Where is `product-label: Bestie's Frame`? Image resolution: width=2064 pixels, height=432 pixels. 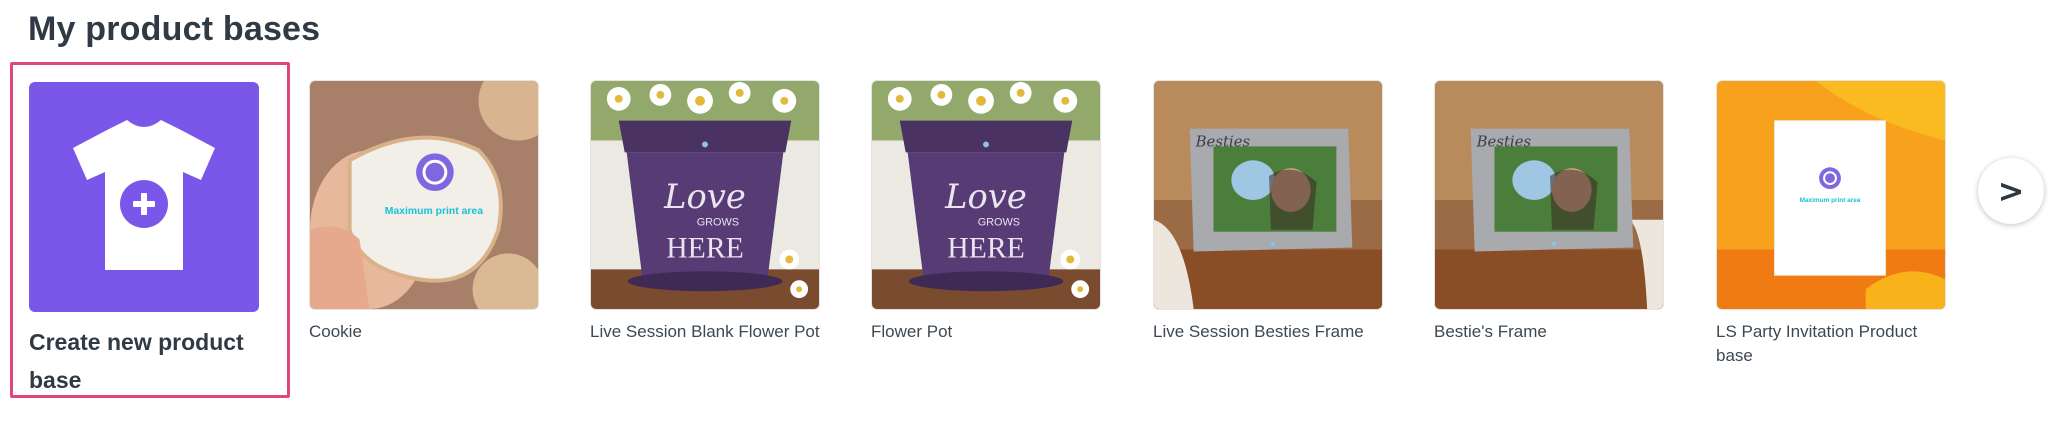 product-label: Bestie's Frame is located at coordinates (1549, 332).